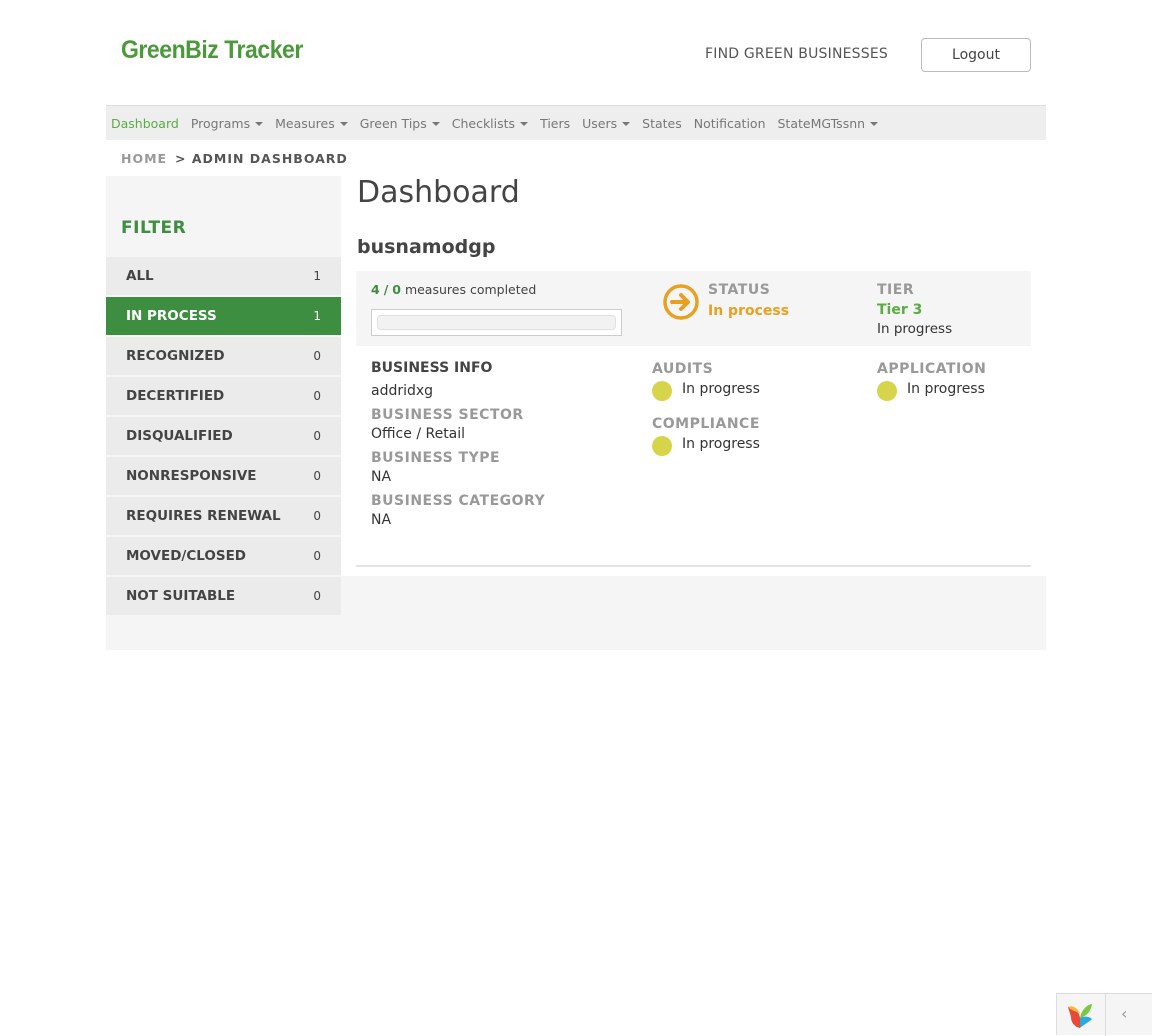  I want to click on application-label: APPLICATION, so click(932, 369).